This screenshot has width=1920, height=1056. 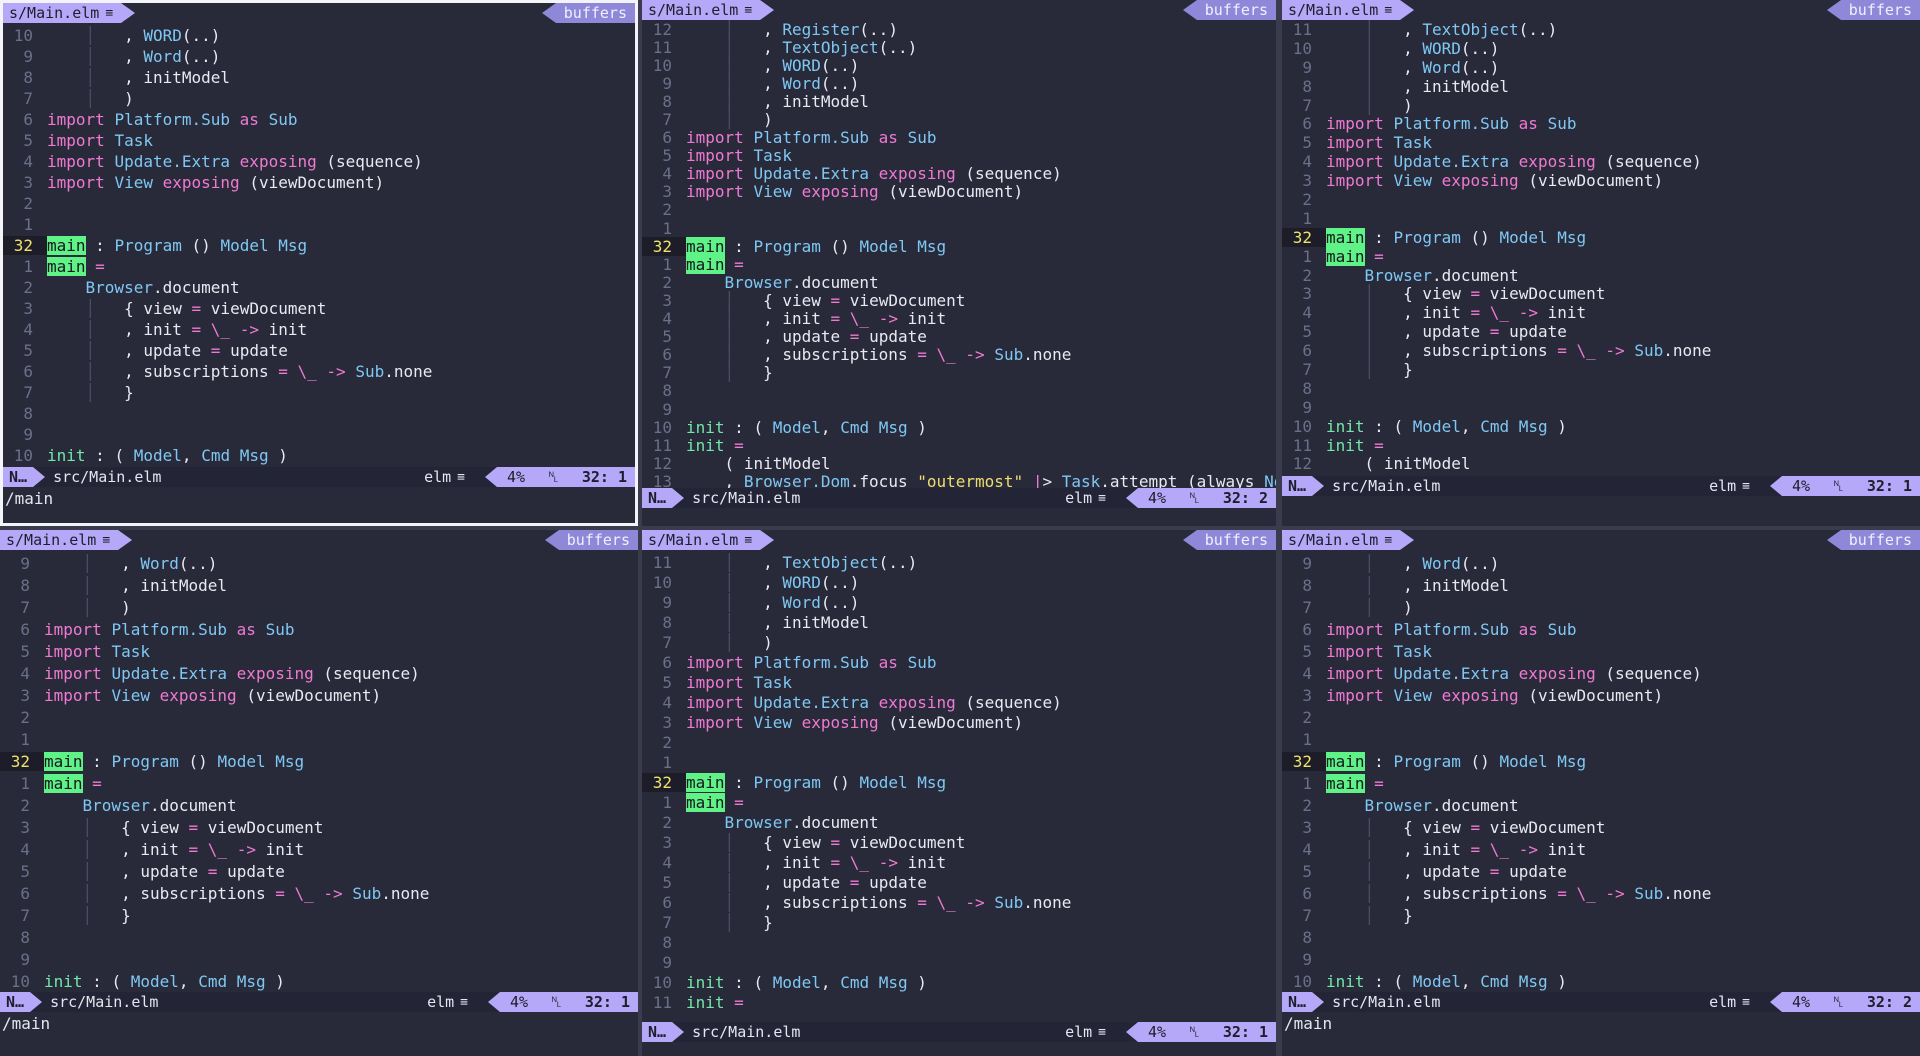 I want to click on code-line: 3 import View exposing (viewDocument), so click(x=959, y=722).